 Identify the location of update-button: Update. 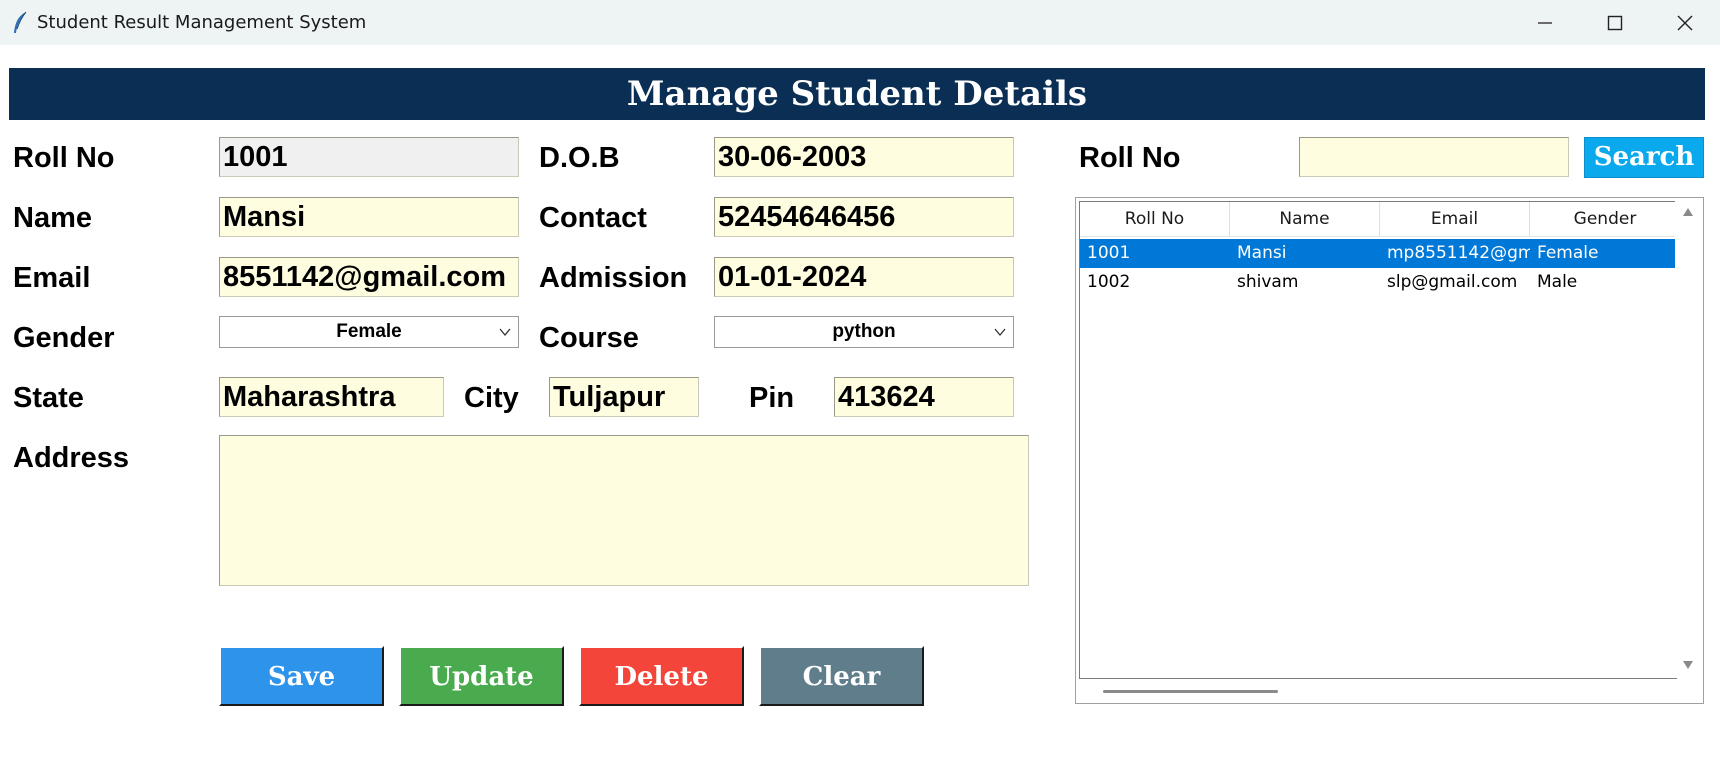
(481, 676).